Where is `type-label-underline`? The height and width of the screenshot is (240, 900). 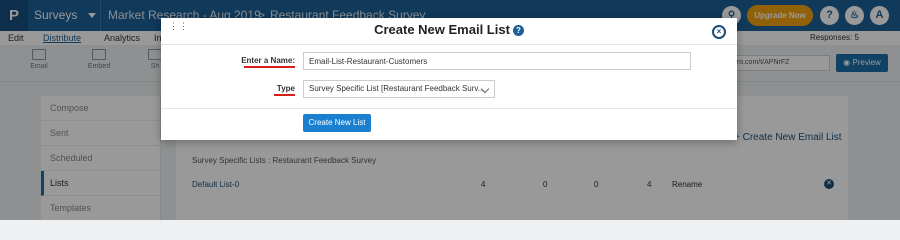
type-label-underline is located at coordinates (284, 95).